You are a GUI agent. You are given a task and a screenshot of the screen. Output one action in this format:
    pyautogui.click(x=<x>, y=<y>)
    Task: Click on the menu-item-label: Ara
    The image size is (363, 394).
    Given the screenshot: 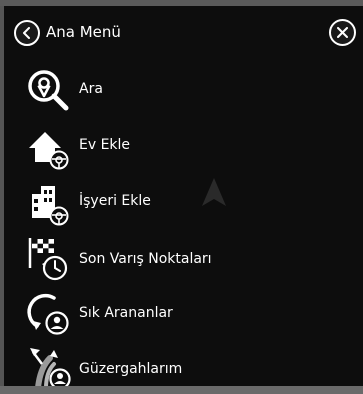 What is the action you would take?
    pyautogui.click(x=91, y=89)
    